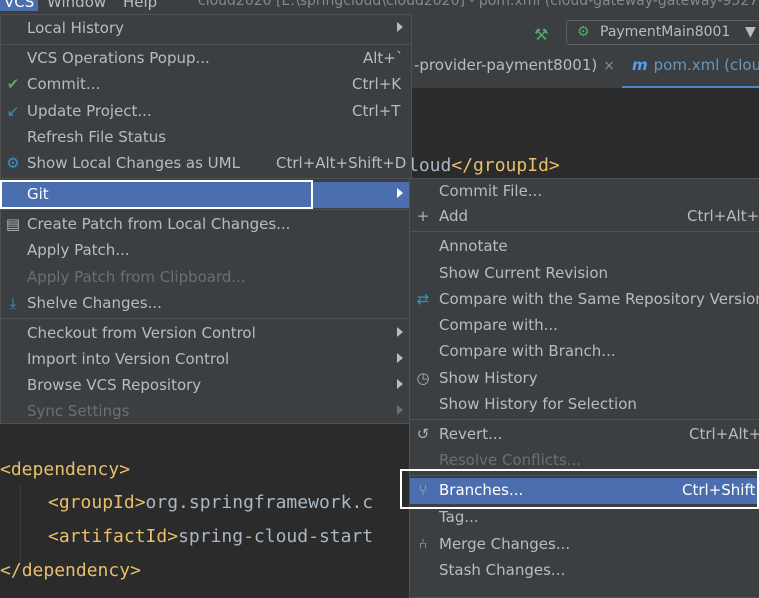  I want to click on merge-icon: ⑃, so click(423, 544).